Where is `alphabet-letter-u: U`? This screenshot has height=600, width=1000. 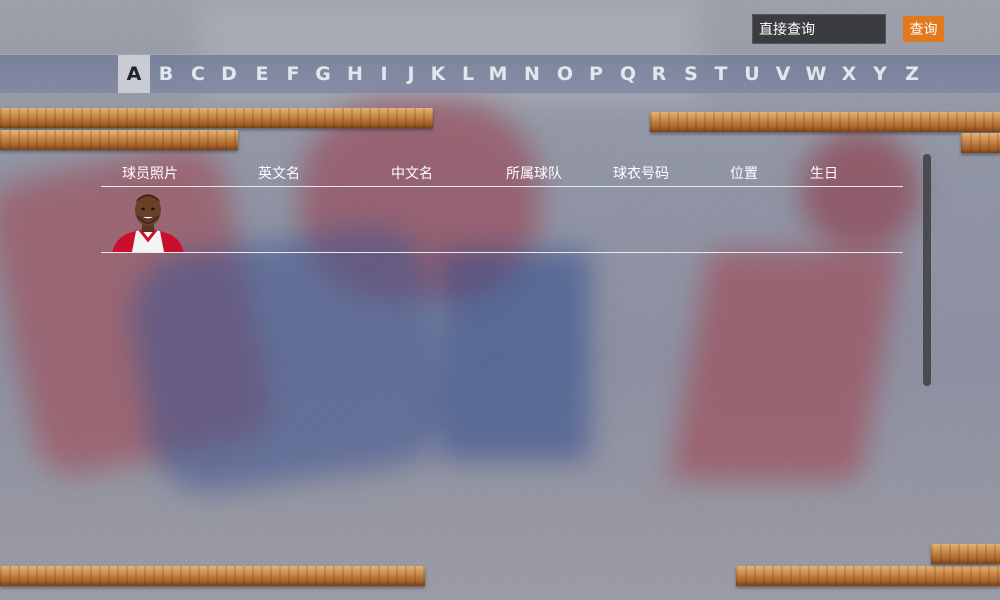 alphabet-letter-u: U is located at coordinates (752, 74).